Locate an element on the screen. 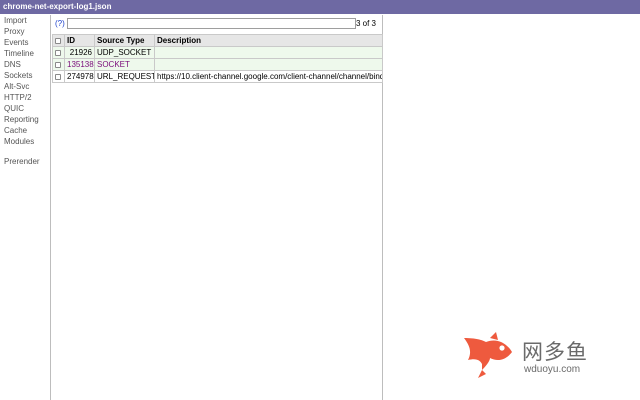  table-row: 21926 UDP_SOCKET is located at coordinates (217, 52).